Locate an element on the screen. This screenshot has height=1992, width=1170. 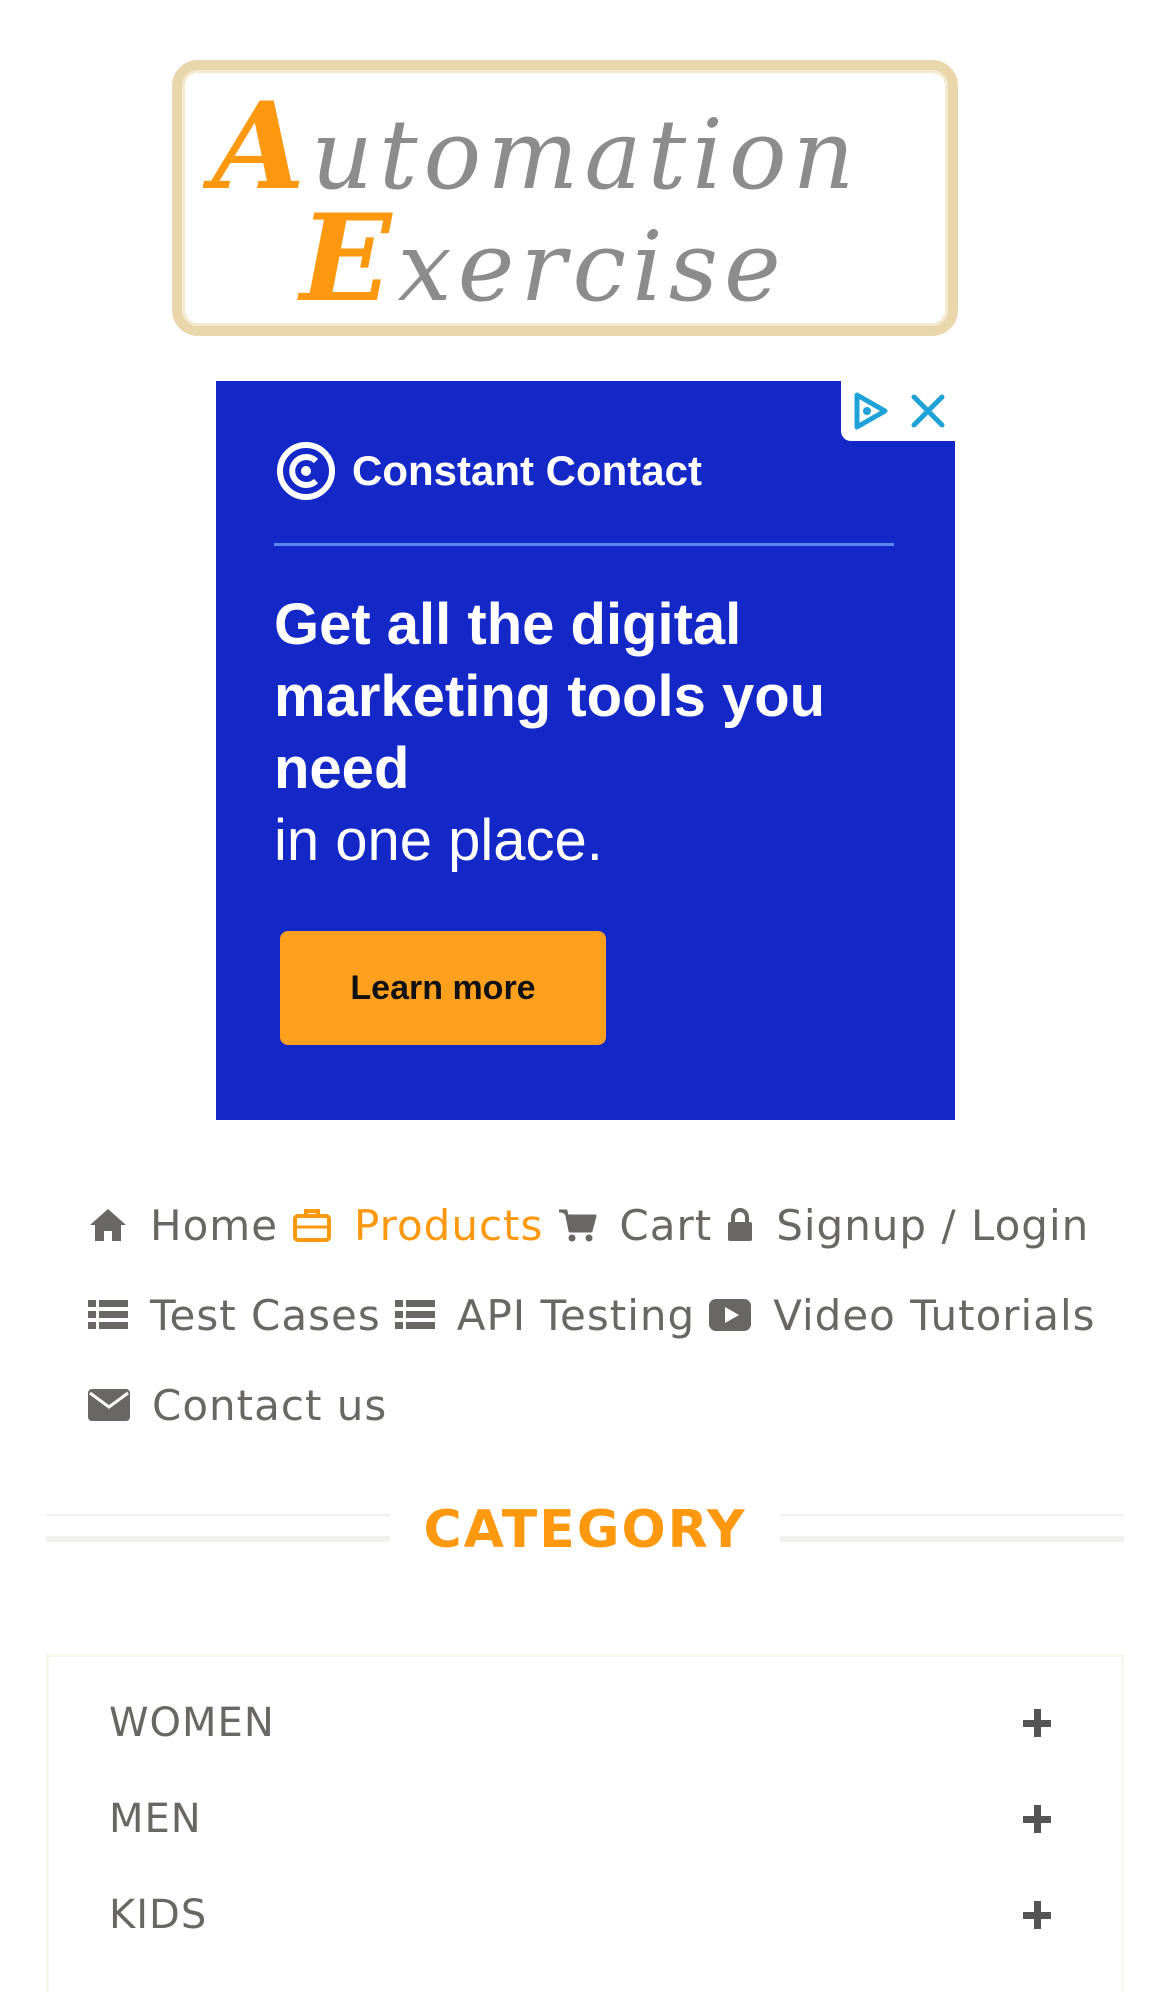
ad-brand: Constant Contact is located at coordinates (488, 471).